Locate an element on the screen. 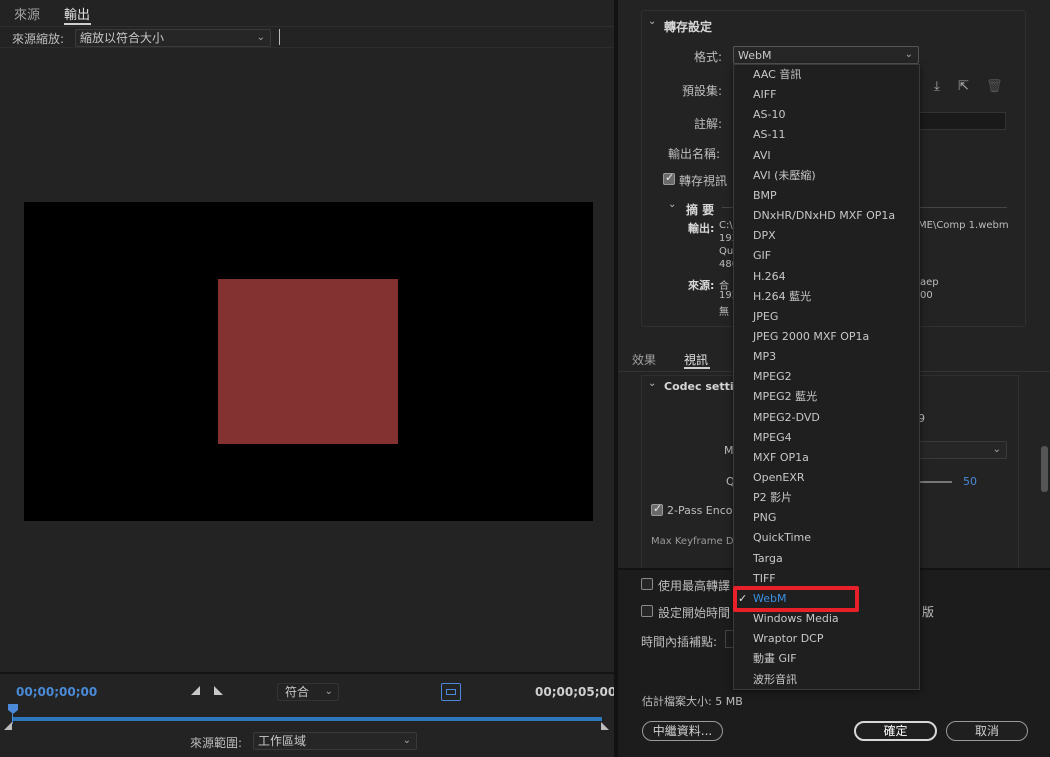  format-option: MPEG2 is located at coordinates (826, 377).